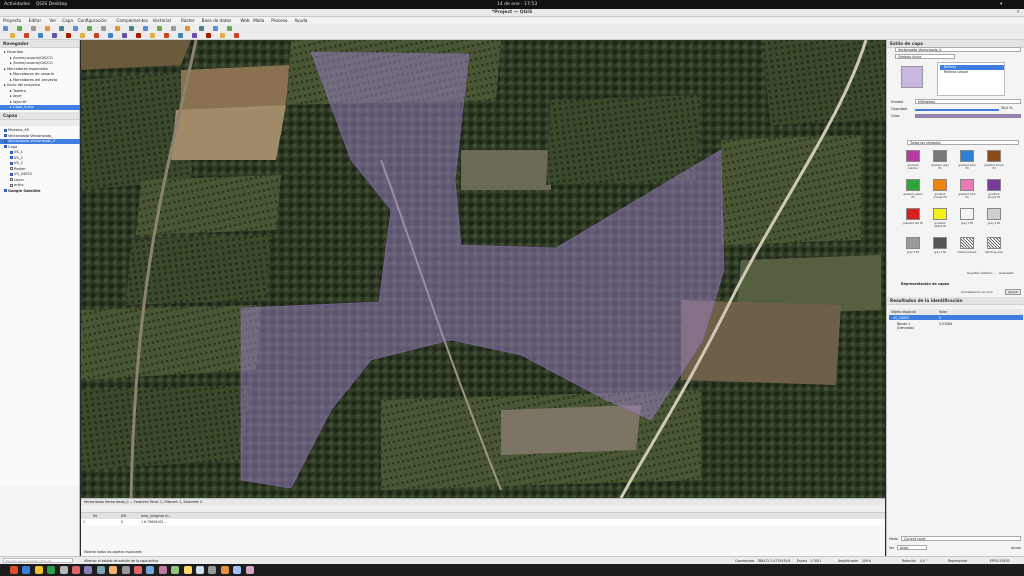 The image size is (1024, 576). What do you see at coordinates (968, 116) in the screenshot?
I see `fill-color-button` at bounding box center [968, 116].